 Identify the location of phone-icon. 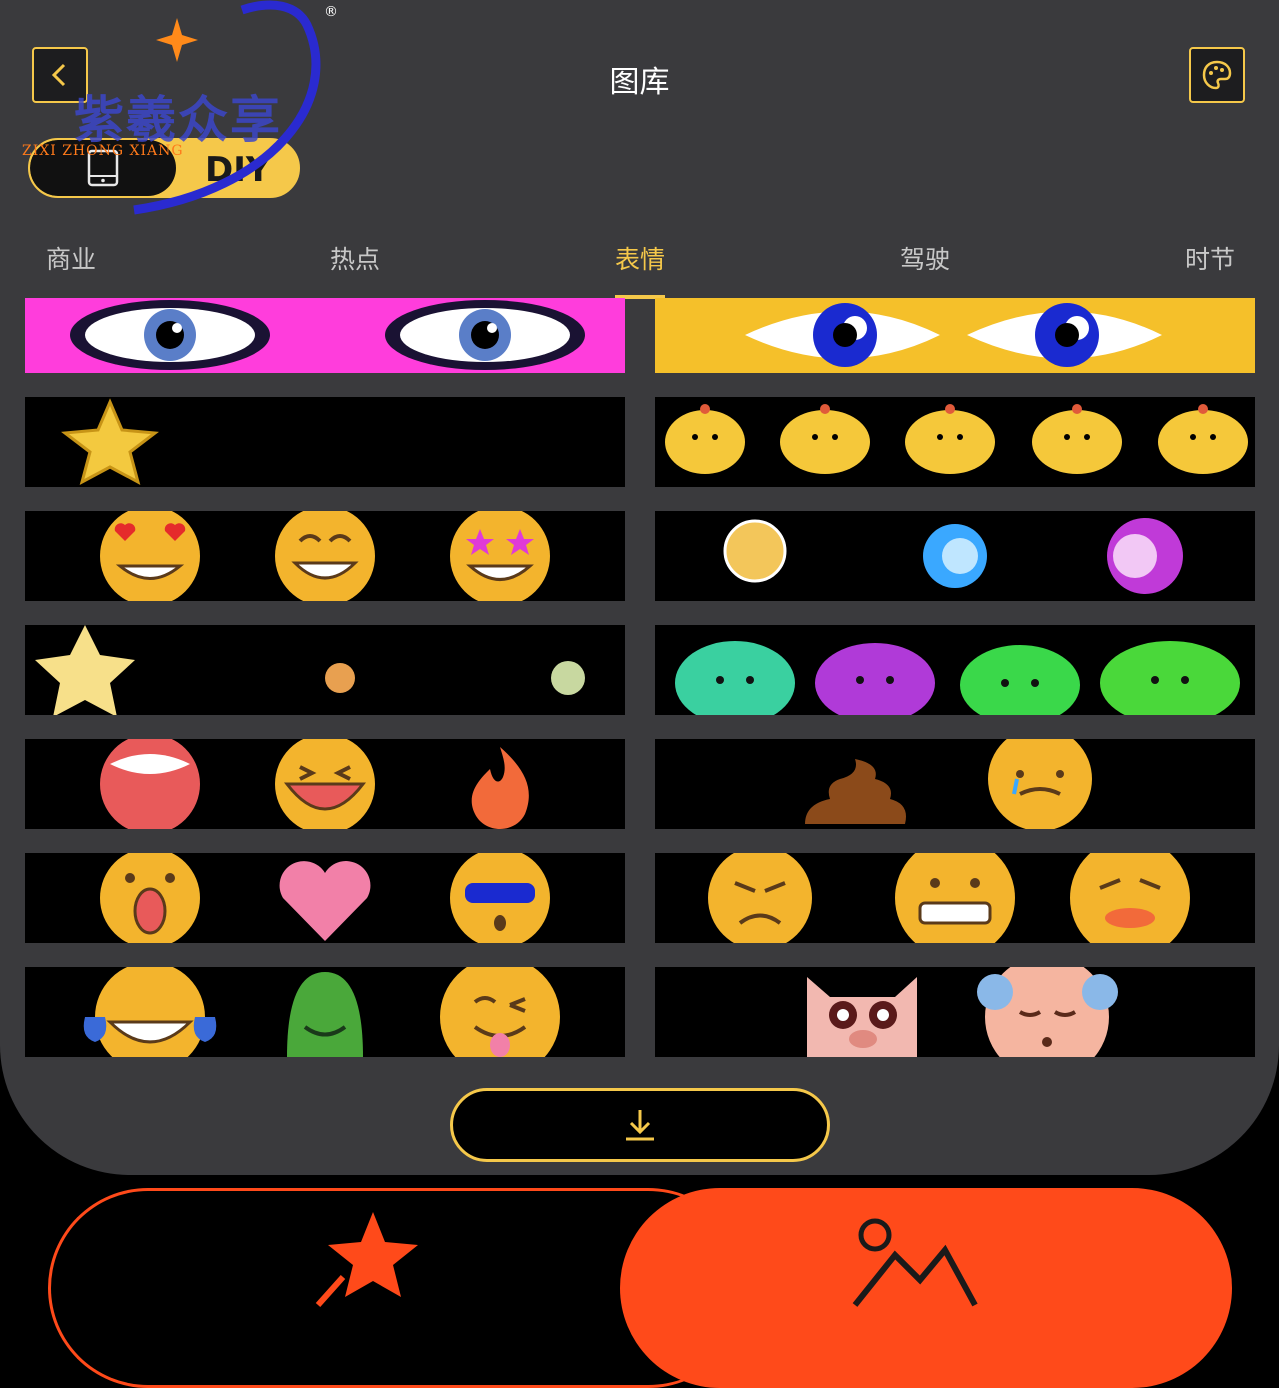
(103, 168).